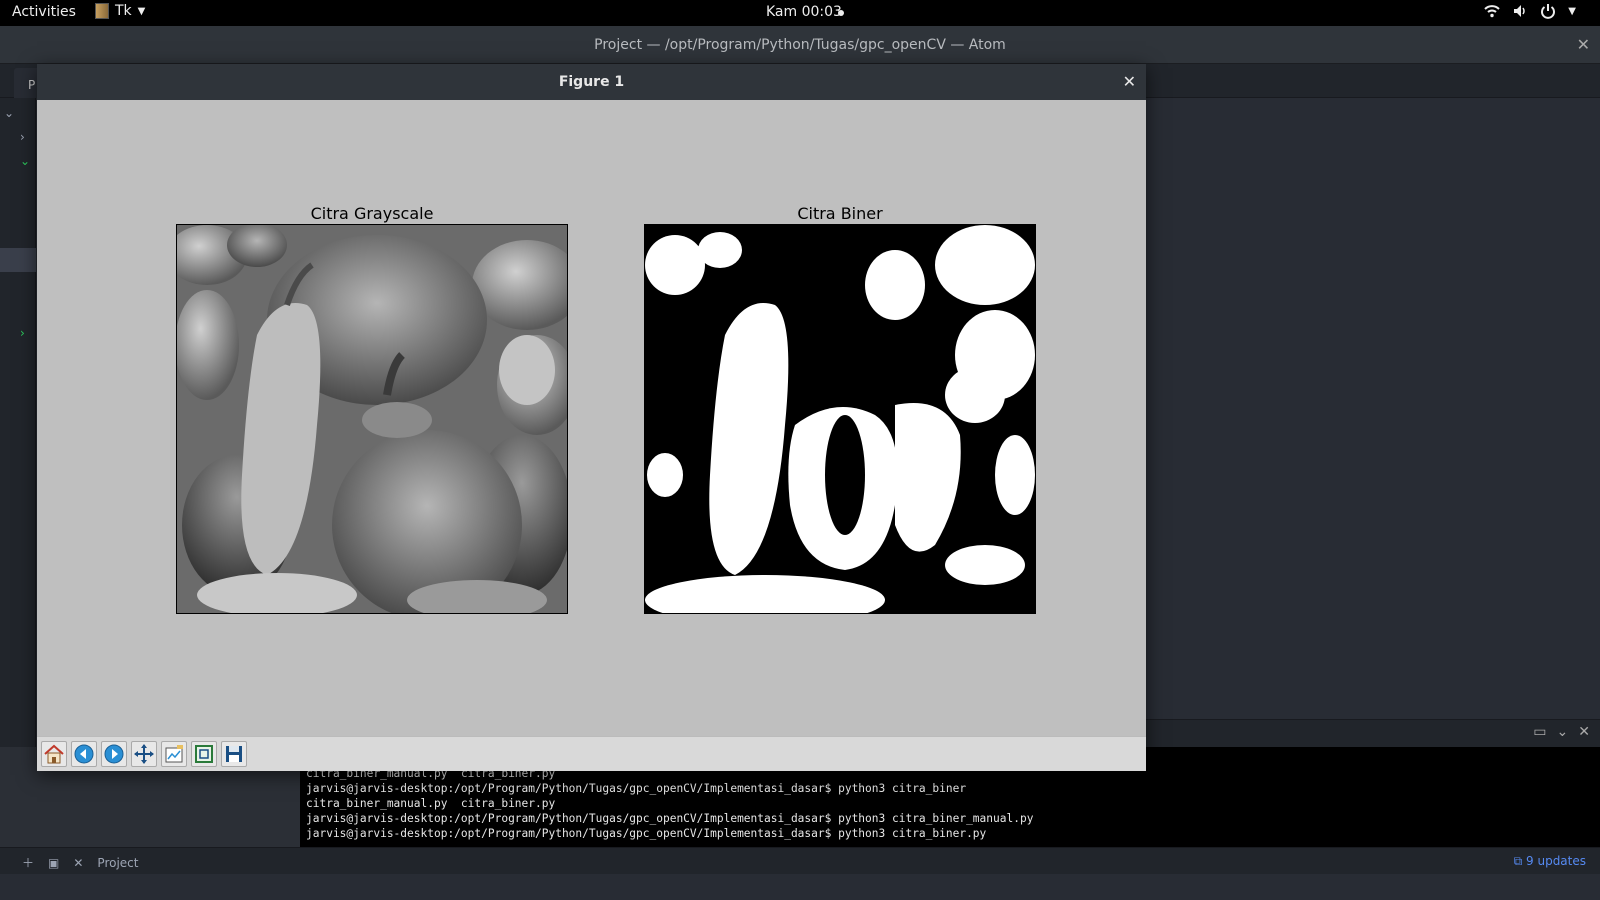  I want to click on home-button, so click(54, 754).